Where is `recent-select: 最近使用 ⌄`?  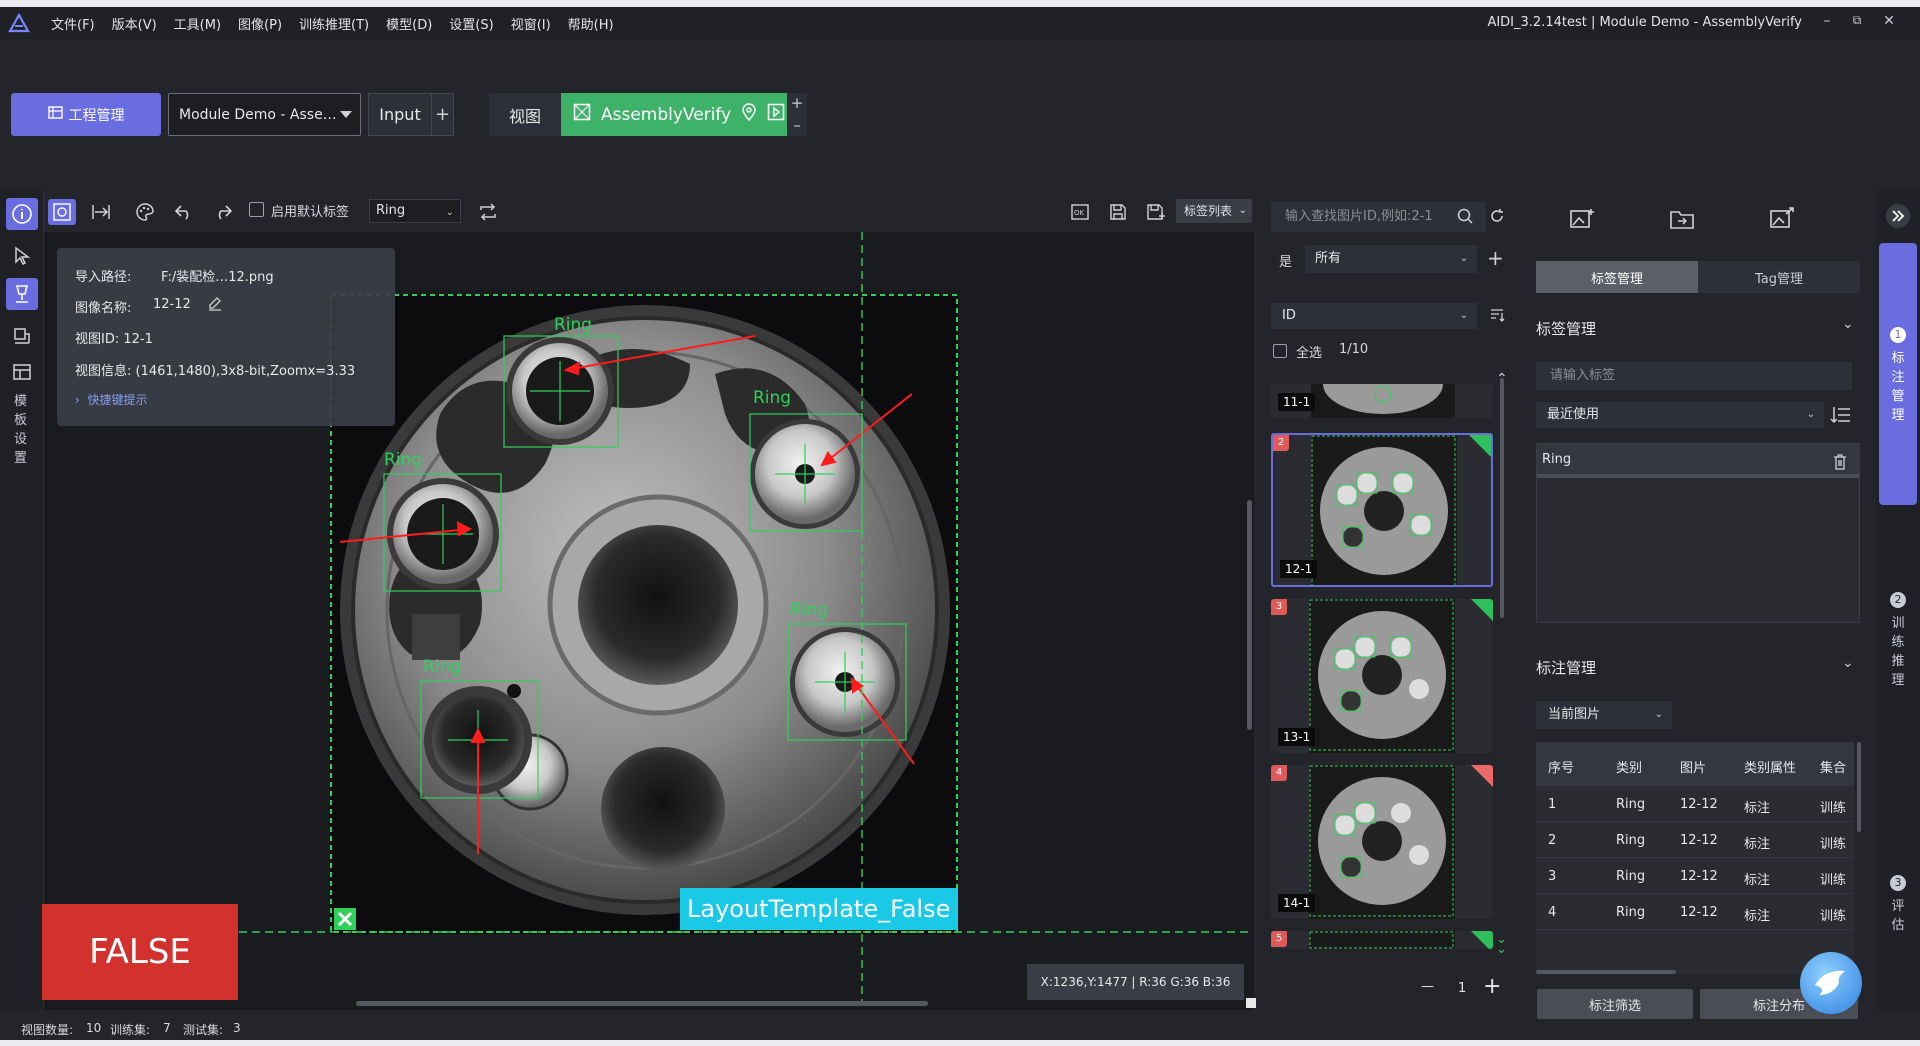
recent-select: 最近使用 ⌄ is located at coordinates (1680, 415).